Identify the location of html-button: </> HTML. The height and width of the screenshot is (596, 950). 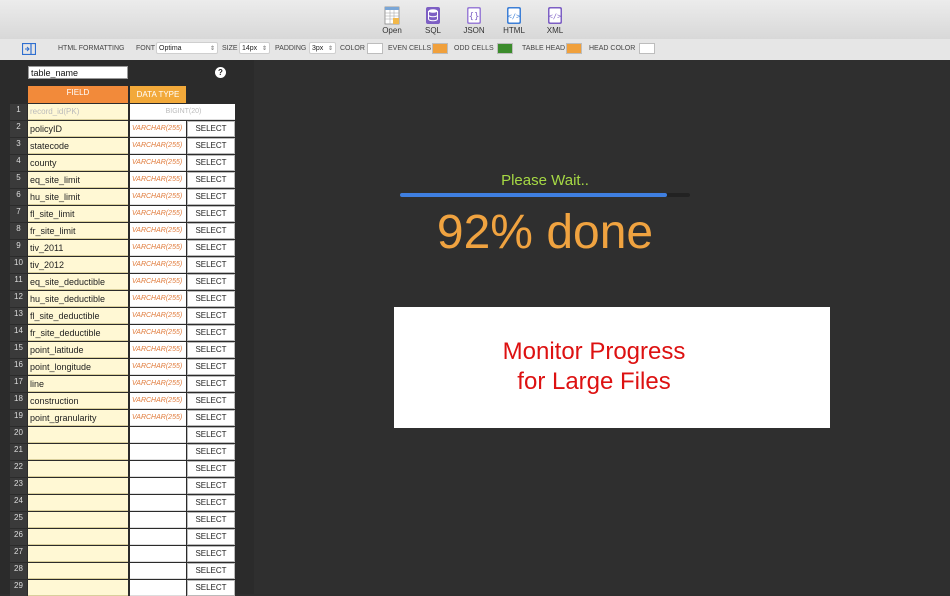
(514, 20).